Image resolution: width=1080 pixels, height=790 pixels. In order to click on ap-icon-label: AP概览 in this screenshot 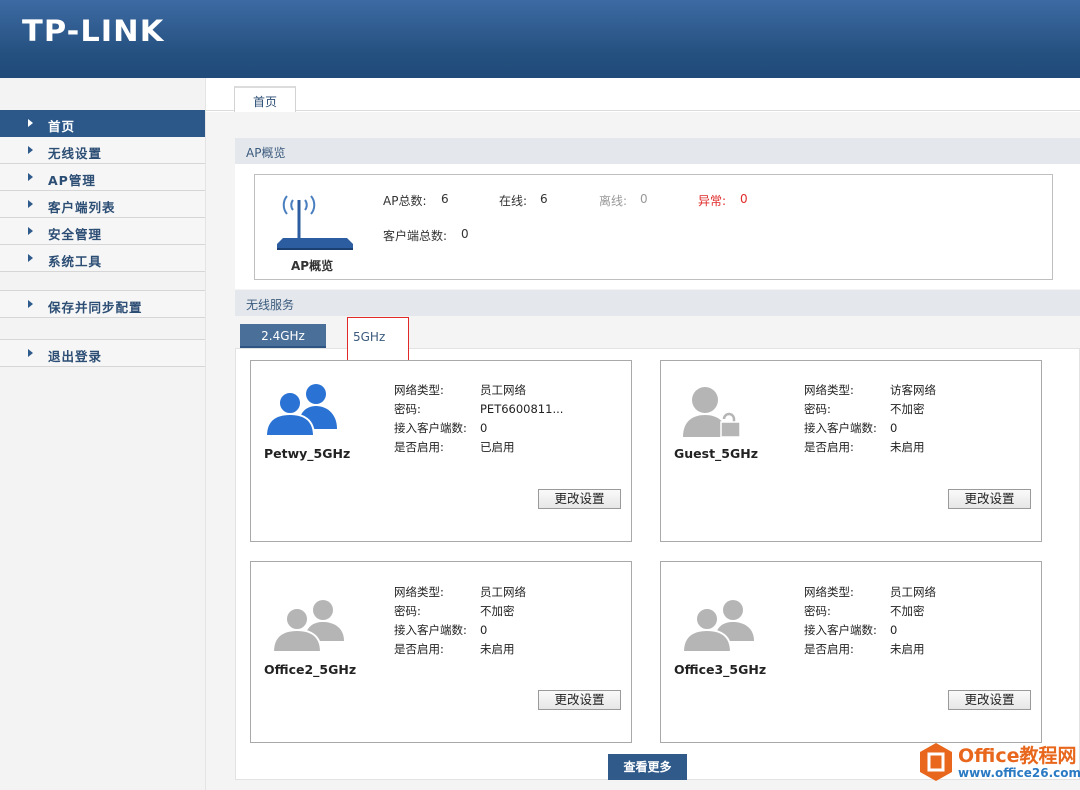, I will do `click(312, 266)`.